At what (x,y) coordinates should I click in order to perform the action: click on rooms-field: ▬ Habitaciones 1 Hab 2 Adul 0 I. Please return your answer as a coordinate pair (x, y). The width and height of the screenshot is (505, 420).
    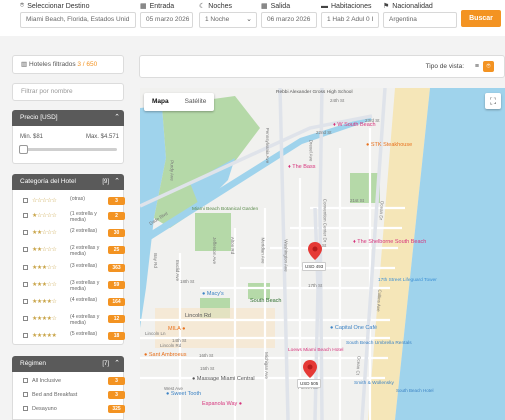
    Looking at the image, I should click on (350, 15).